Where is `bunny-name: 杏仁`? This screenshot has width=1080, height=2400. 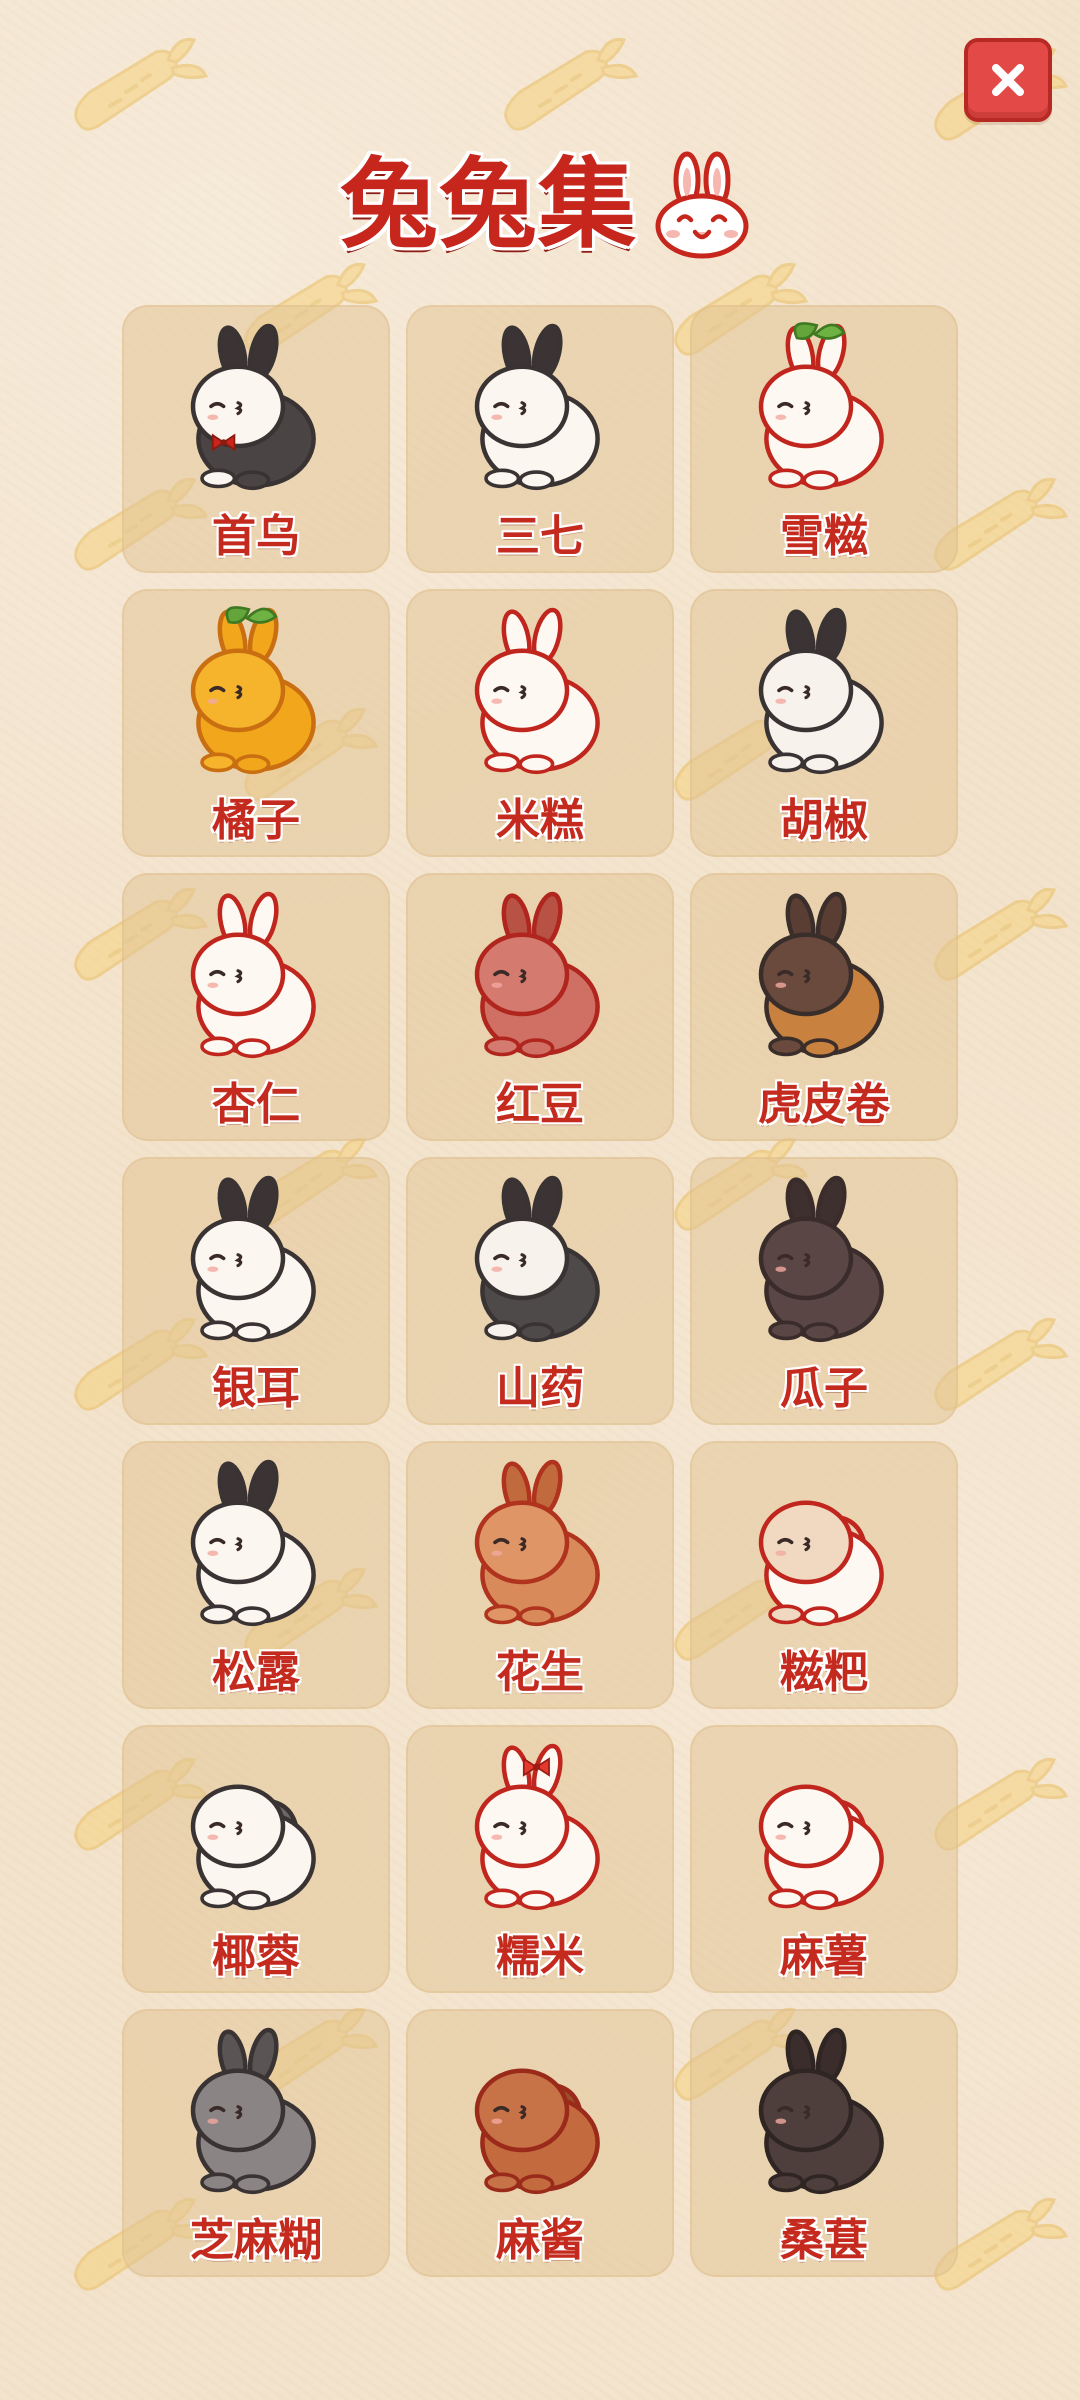
bunny-name: 杏仁 is located at coordinates (256, 1104).